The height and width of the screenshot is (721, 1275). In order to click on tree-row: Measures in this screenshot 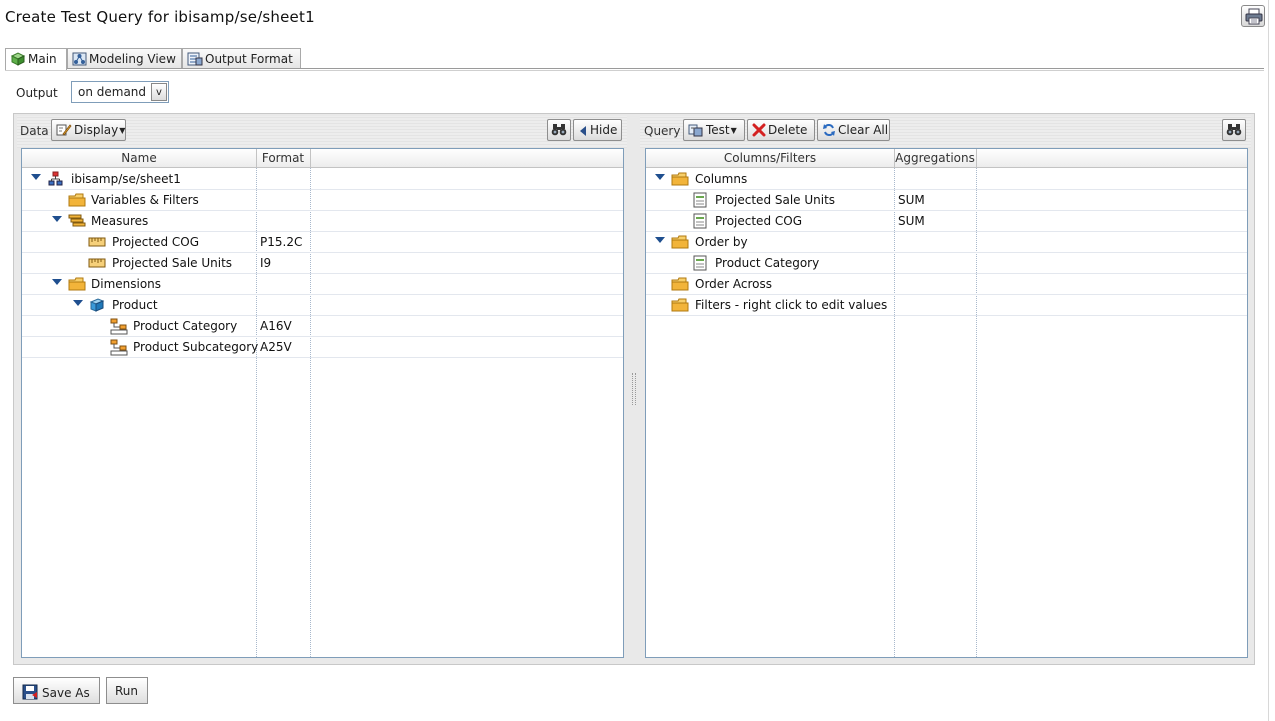, I will do `click(322, 221)`.